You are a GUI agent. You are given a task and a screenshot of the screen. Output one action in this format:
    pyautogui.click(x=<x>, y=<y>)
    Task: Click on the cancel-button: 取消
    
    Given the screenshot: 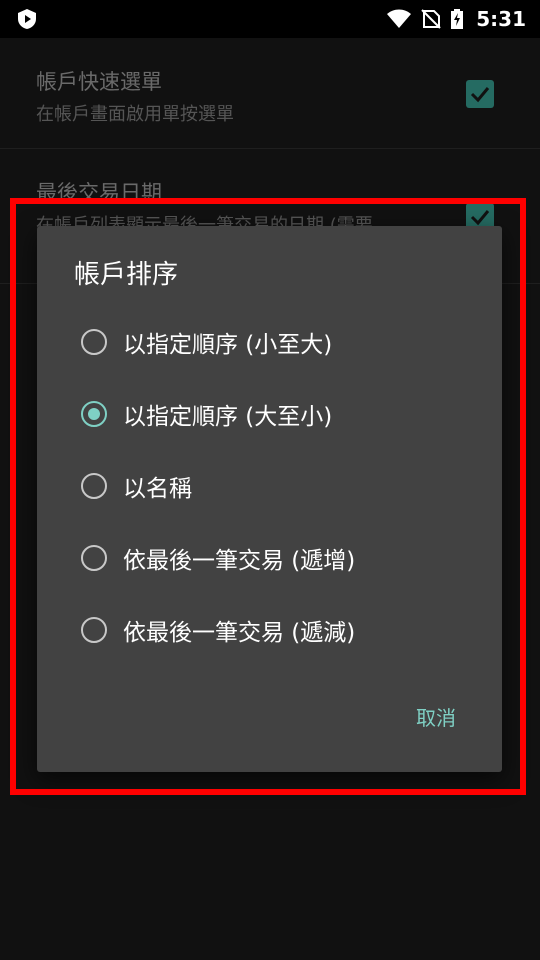 What is the action you would take?
    pyautogui.click(x=436, y=718)
    